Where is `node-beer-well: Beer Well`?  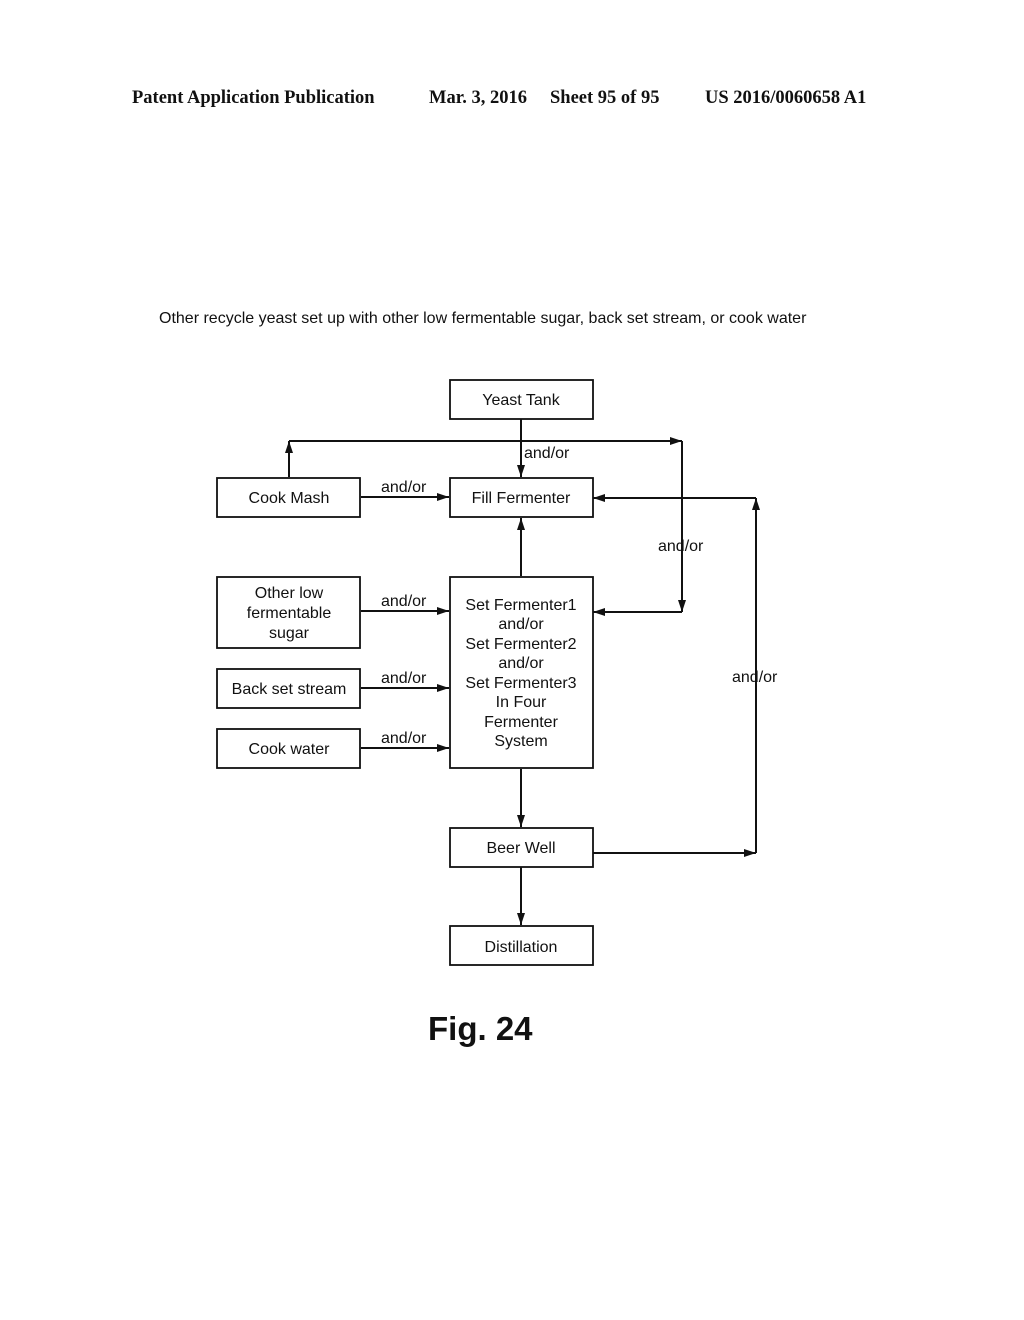
node-beer-well: Beer Well is located at coordinates (521, 847).